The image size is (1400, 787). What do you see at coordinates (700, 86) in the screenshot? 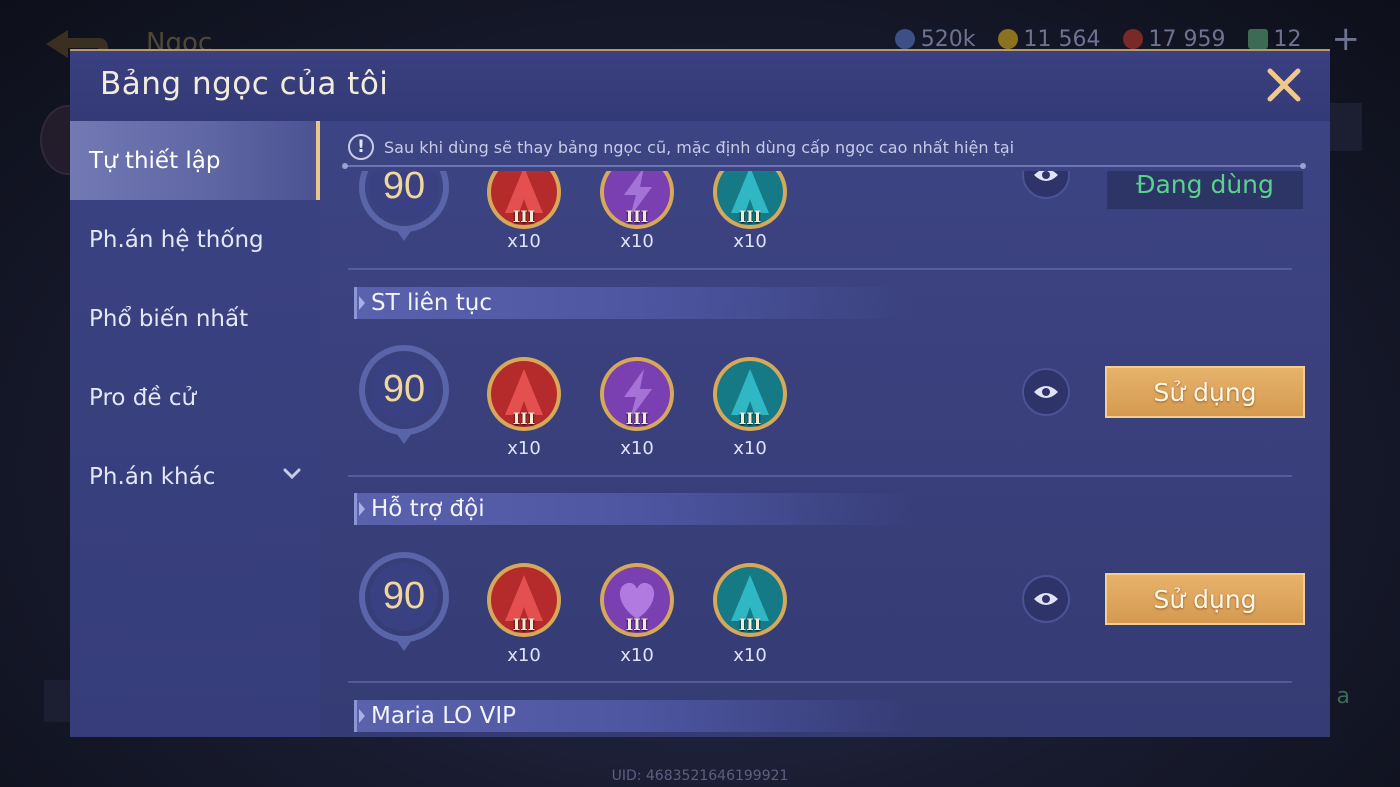
I see `modal-header: Bảng ngọc của tôi` at bounding box center [700, 86].